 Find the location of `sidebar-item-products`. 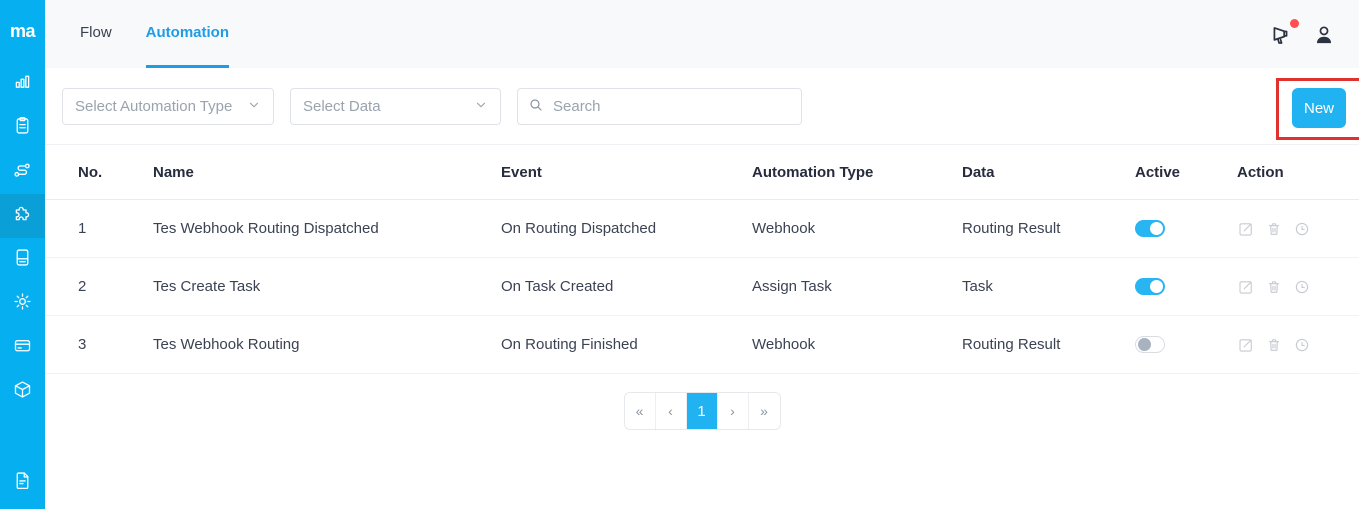

sidebar-item-products is located at coordinates (22, 392).